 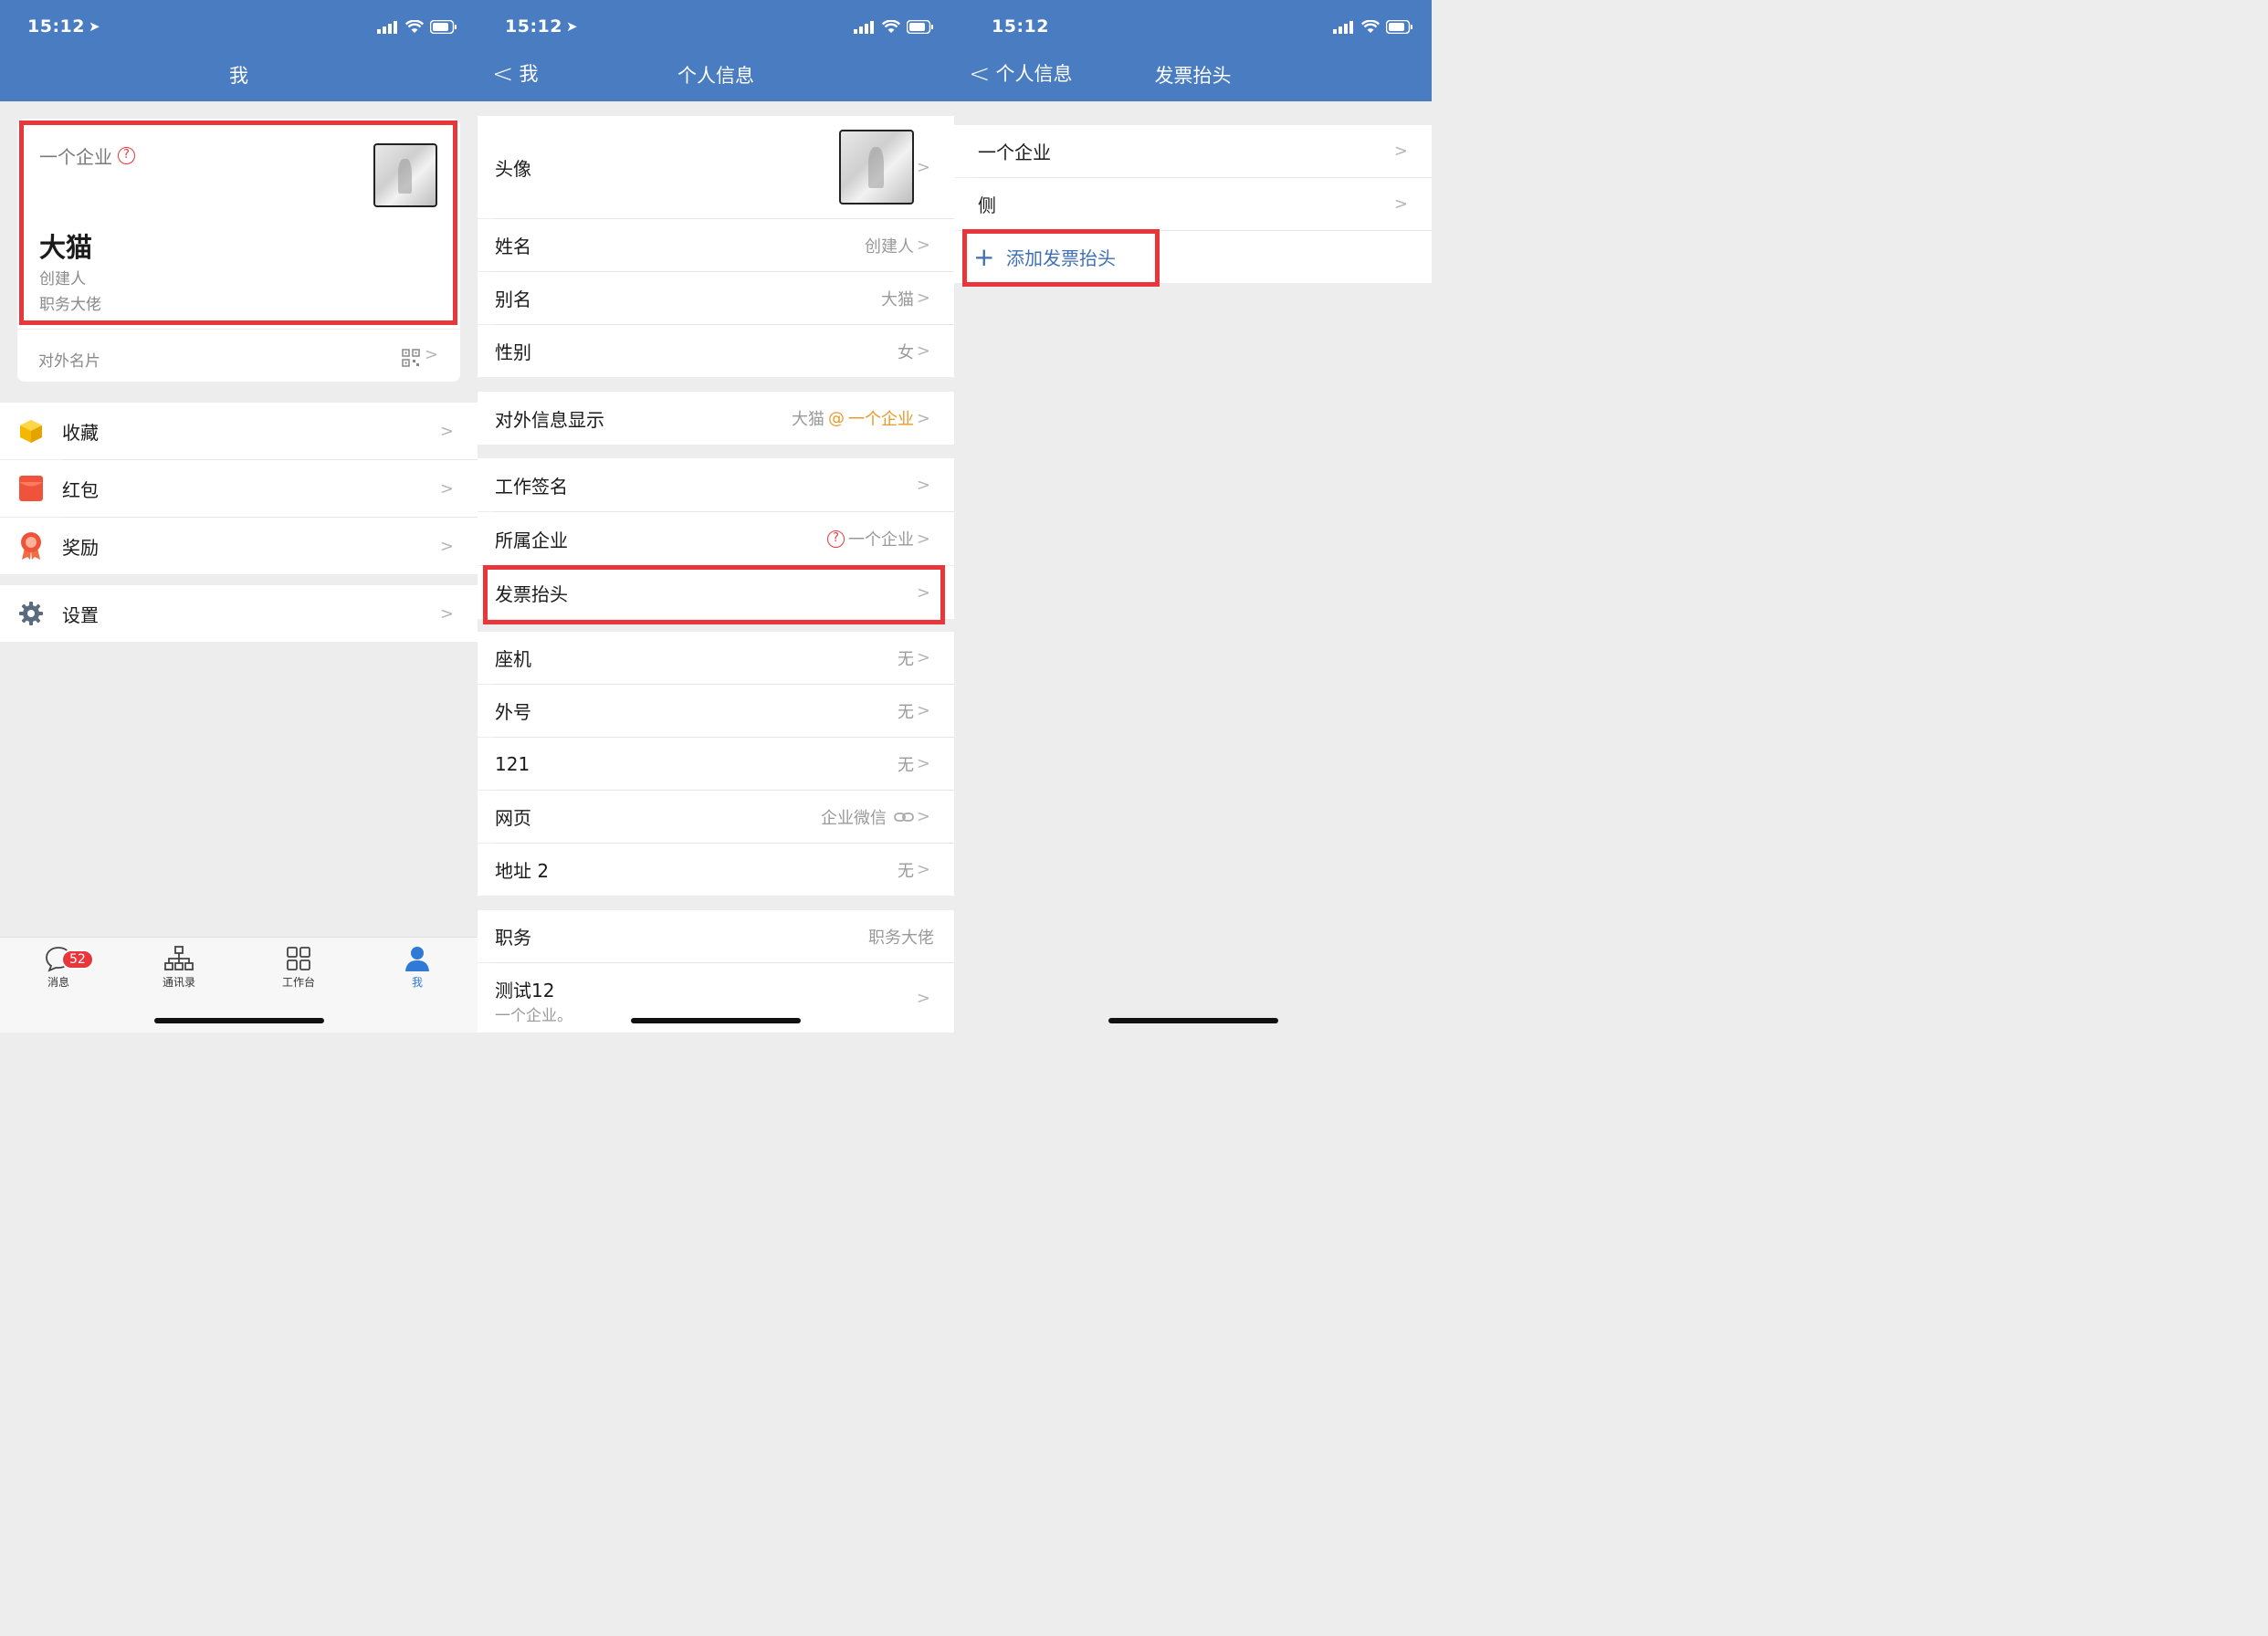 I want to click on person-icon, so click(x=417, y=959).